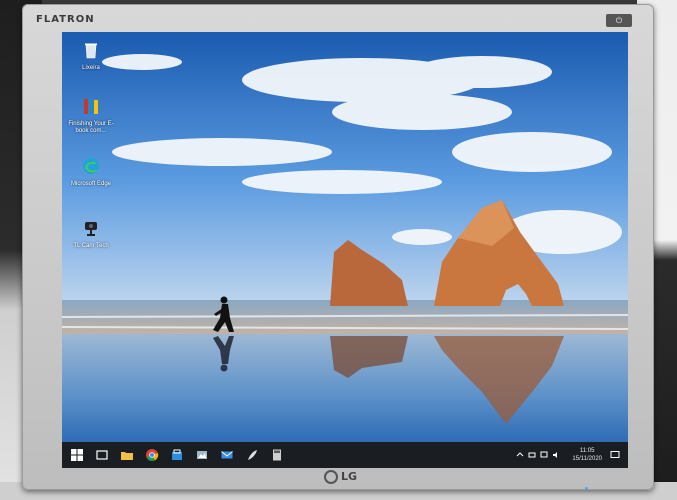 The height and width of the screenshot is (500, 677). What do you see at coordinates (91, 166) in the screenshot?
I see `edge-icon` at bounding box center [91, 166].